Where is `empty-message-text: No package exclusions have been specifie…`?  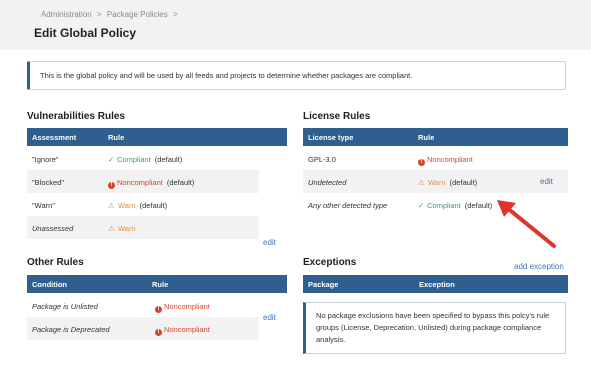 empty-message-text: No package exclusions have been specifie… is located at coordinates (433, 327).